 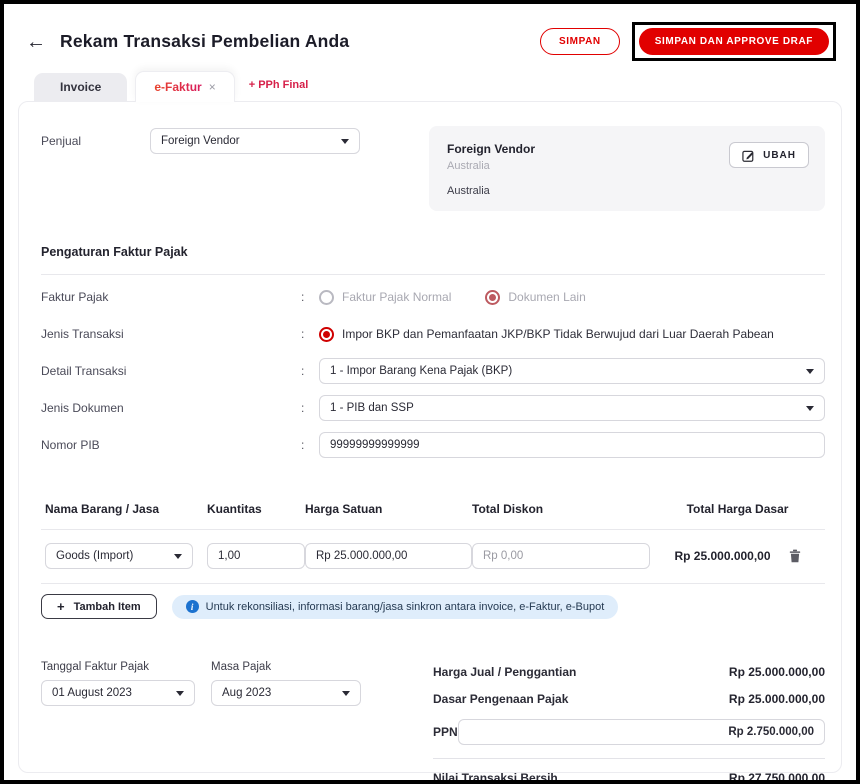 I want to click on radio-selected-icon, so click(x=326, y=334).